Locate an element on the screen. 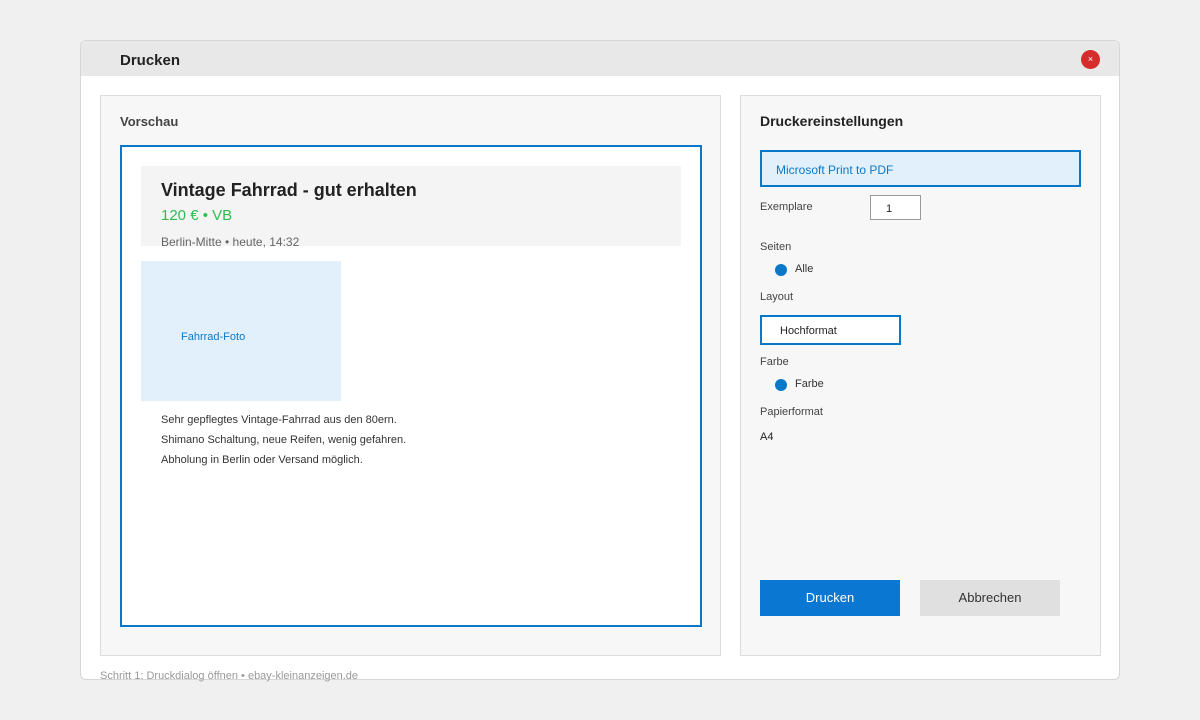 This screenshot has width=1200, height=720. photo-label: Fahrrad-Foto is located at coordinates (213, 337).